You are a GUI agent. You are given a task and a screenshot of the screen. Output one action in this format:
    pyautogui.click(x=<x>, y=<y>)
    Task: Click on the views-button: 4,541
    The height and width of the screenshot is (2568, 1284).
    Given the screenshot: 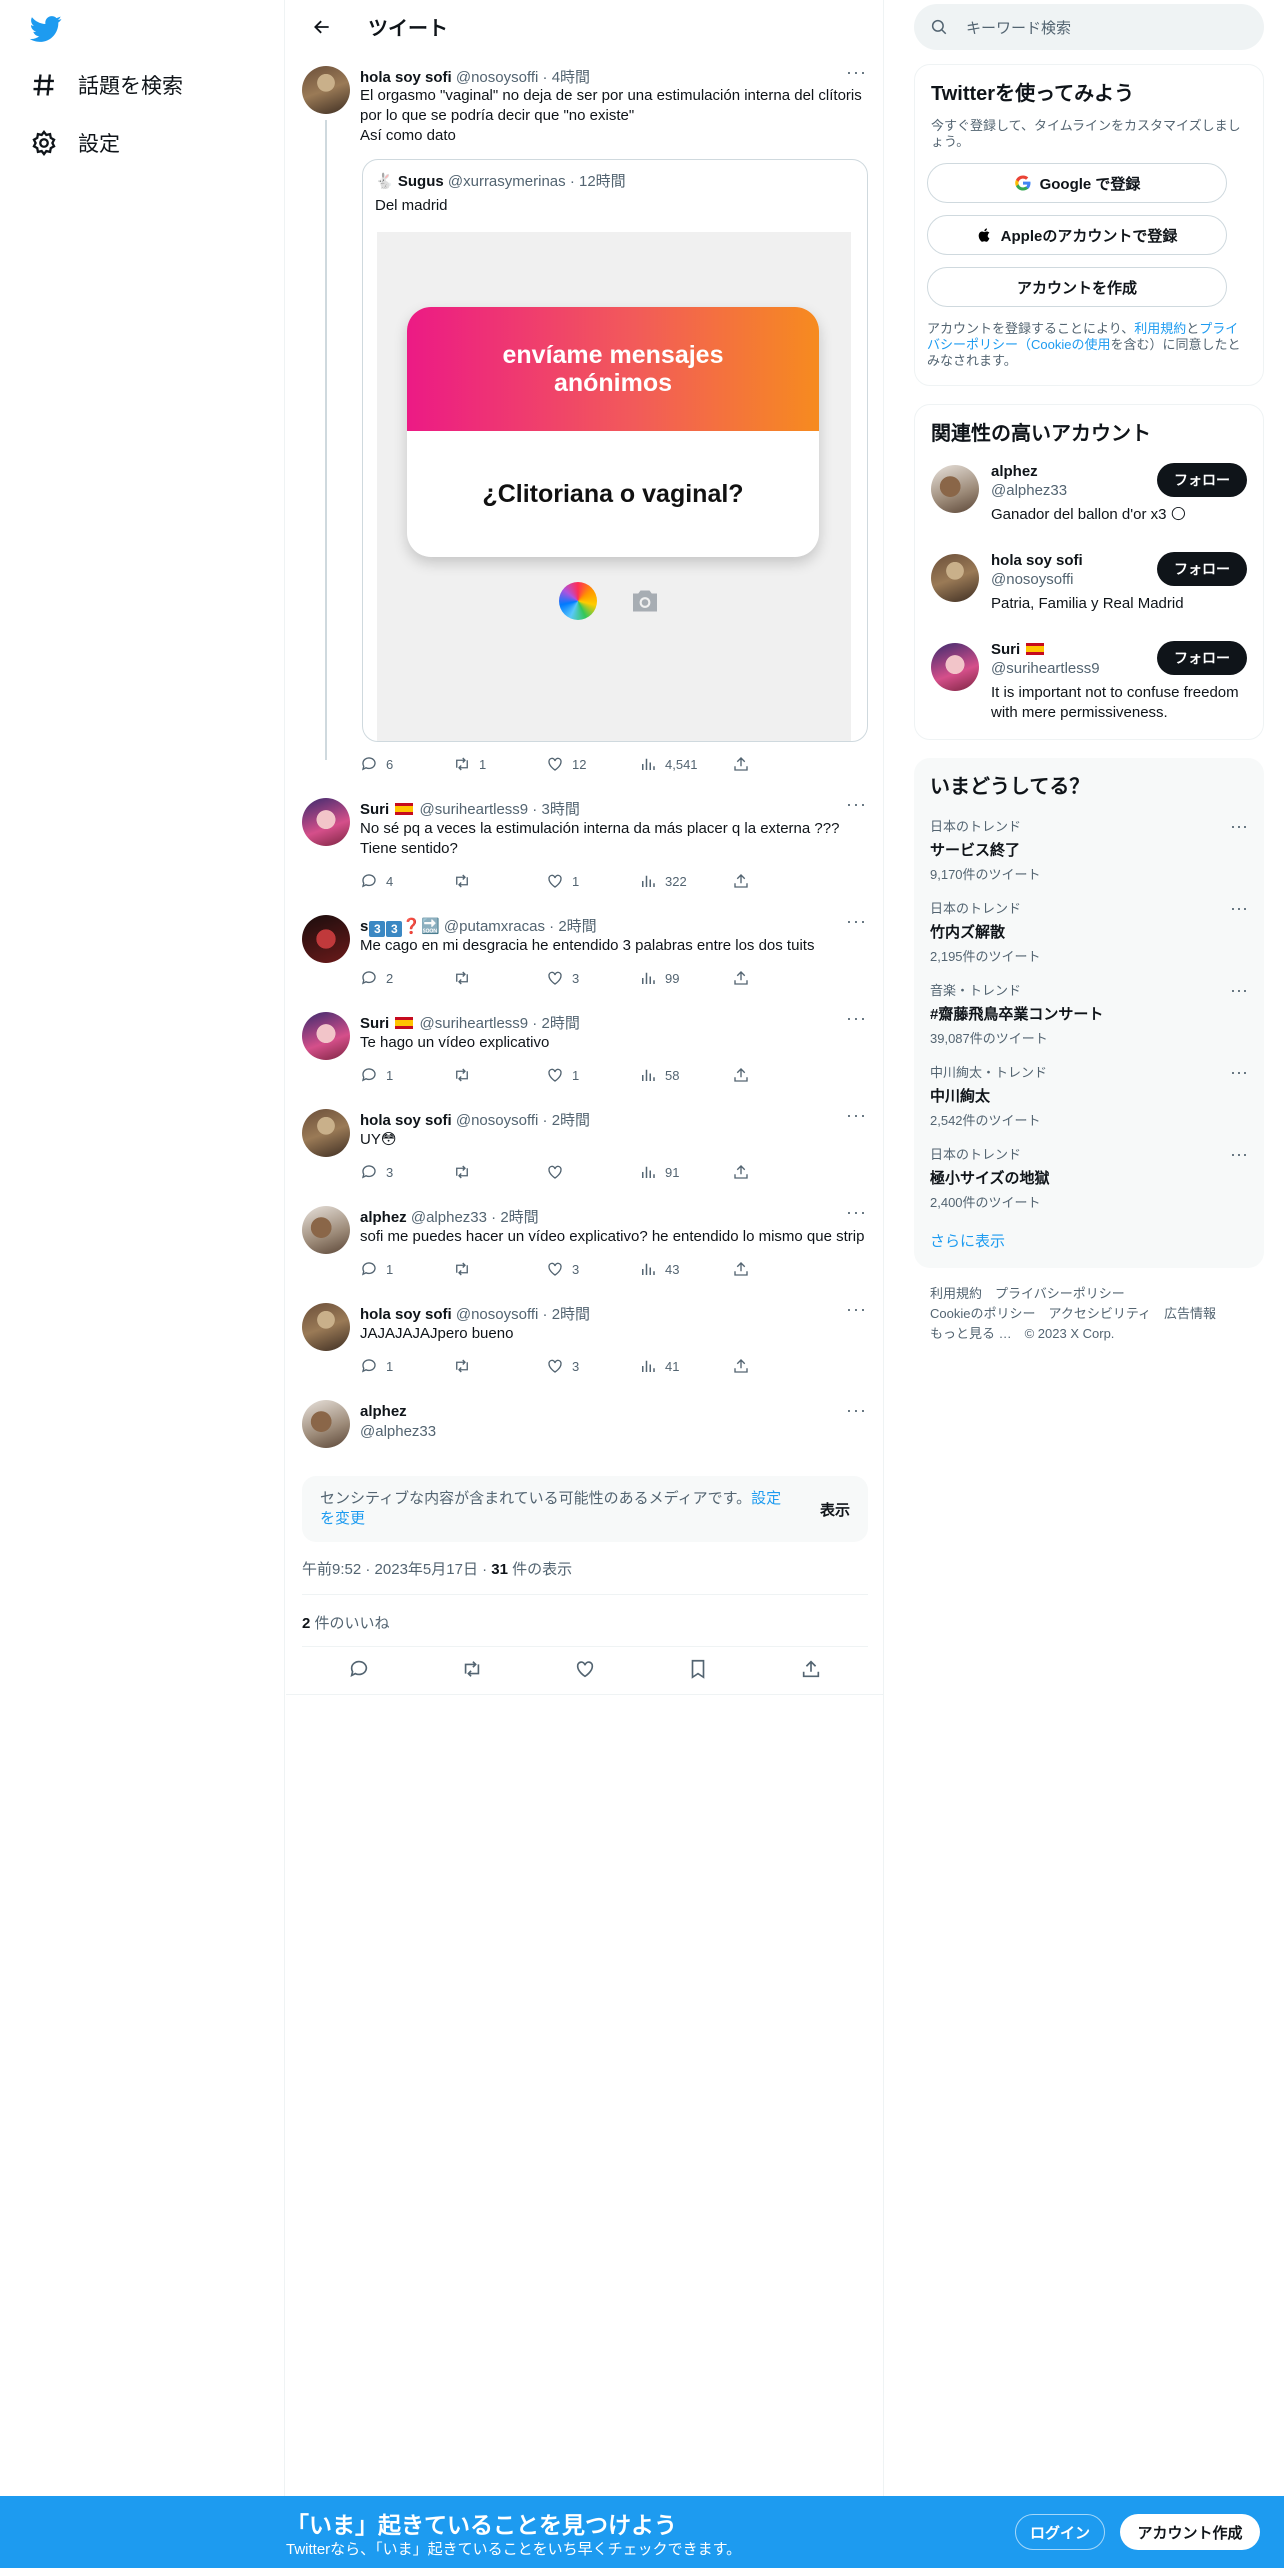 What is the action you would take?
    pyautogui.click(x=685, y=764)
    